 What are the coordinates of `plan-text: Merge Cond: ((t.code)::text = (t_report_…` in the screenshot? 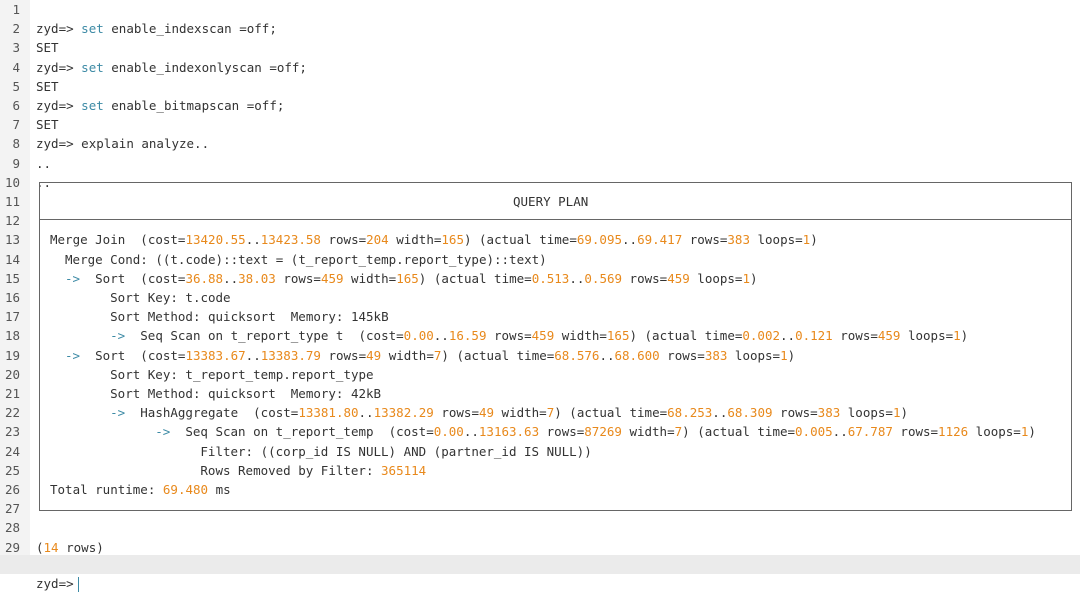 It's located at (306, 259).